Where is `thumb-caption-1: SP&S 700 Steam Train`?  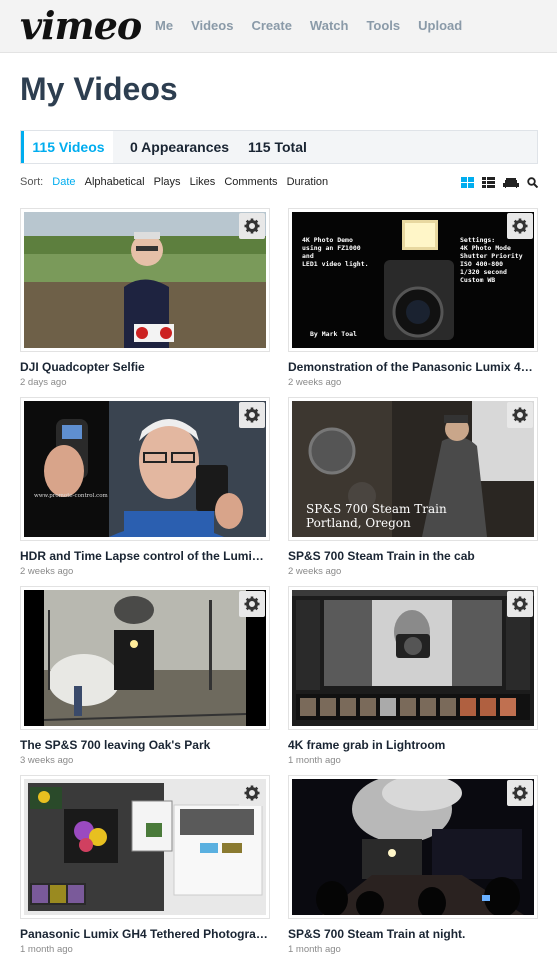
thumb-caption-1: SP&S 700 Steam Train is located at coordinates (376, 509).